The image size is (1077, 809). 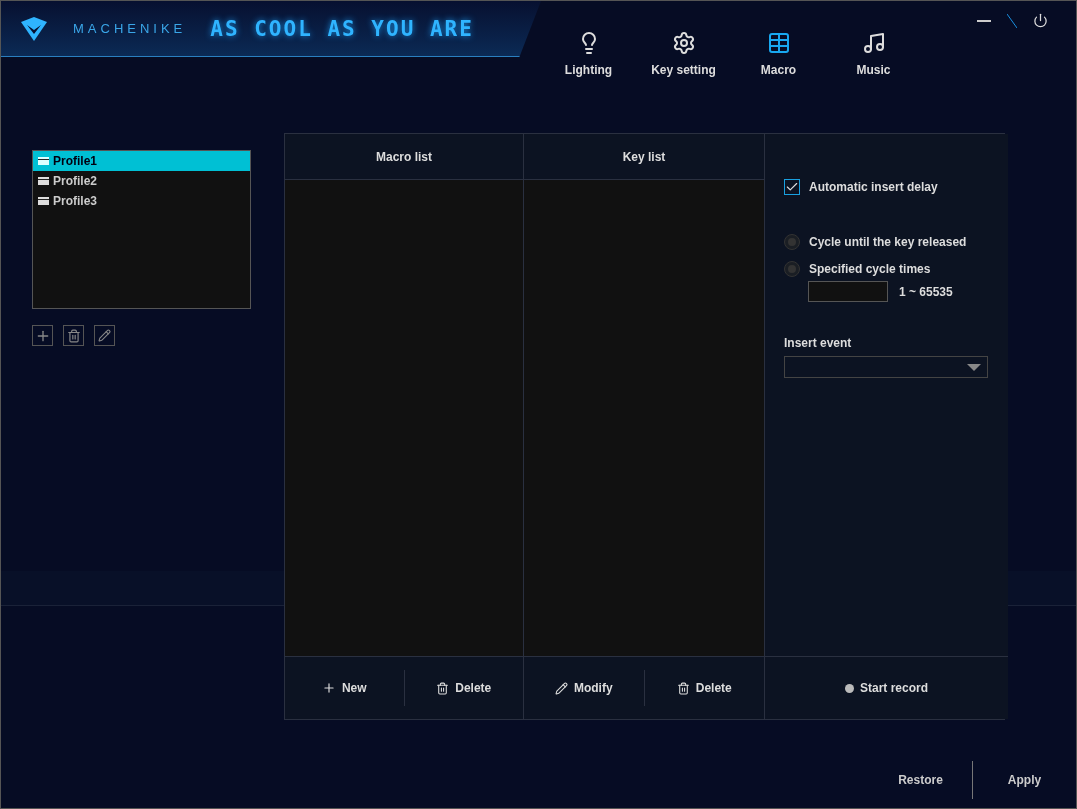 I want to click on nav-tab: Lighting, so click(x=588, y=54).